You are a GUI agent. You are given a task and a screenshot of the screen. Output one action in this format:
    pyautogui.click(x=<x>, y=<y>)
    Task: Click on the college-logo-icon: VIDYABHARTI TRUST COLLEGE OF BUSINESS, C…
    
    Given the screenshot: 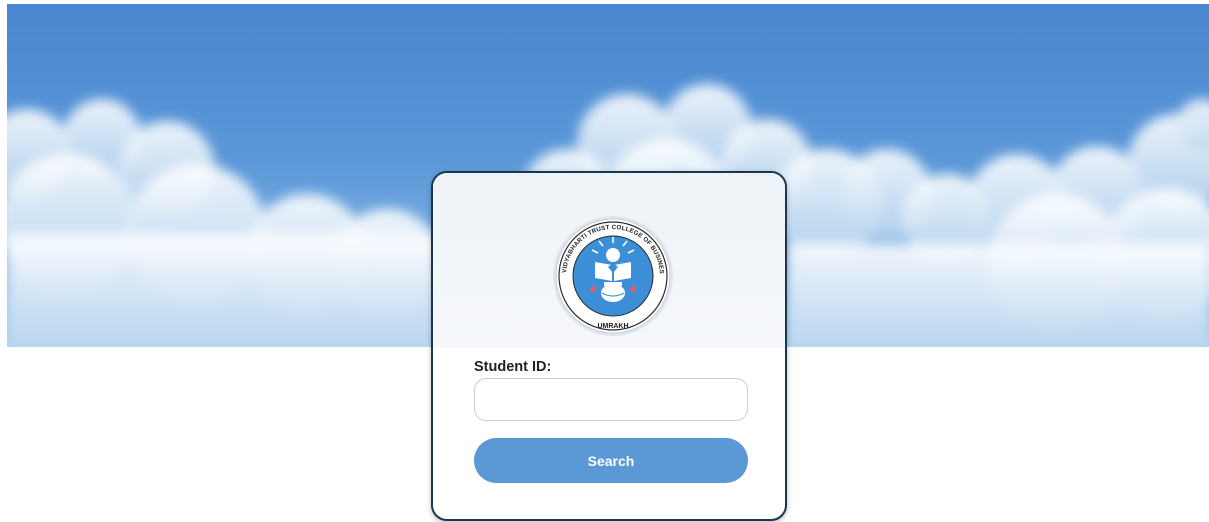 What is the action you would take?
    pyautogui.click(x=612, y=275)
    